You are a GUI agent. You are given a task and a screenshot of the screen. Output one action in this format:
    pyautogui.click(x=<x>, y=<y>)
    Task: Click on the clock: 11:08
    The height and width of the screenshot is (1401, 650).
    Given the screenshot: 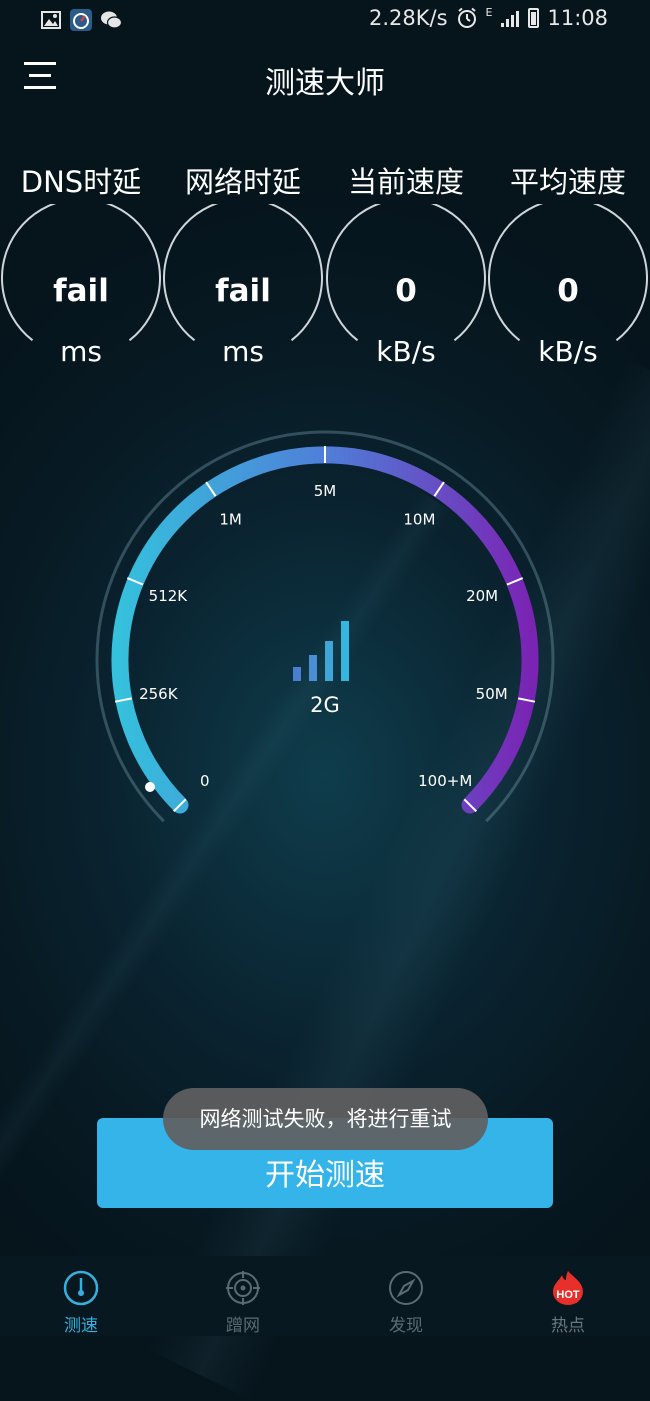 What is the action you would take?
    pyautogui.click(x=577, y=18)
    